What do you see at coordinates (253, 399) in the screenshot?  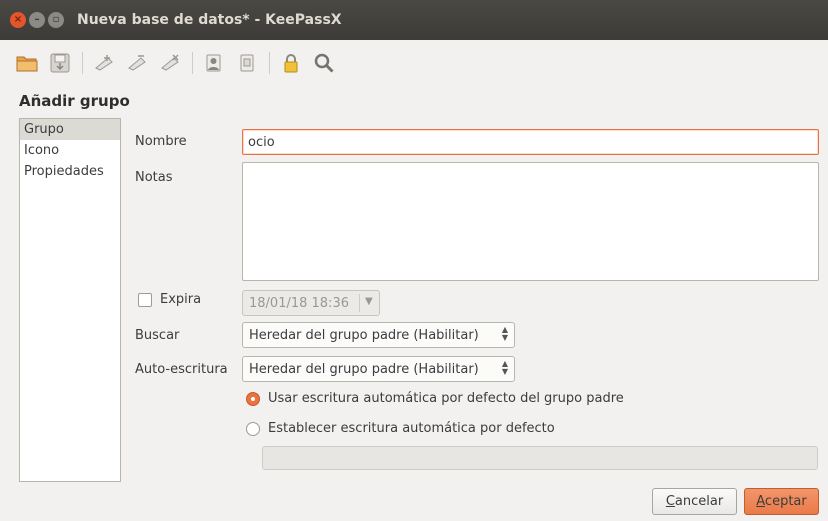 I see `radio-default-autotype` at bounding box center [253, 399].